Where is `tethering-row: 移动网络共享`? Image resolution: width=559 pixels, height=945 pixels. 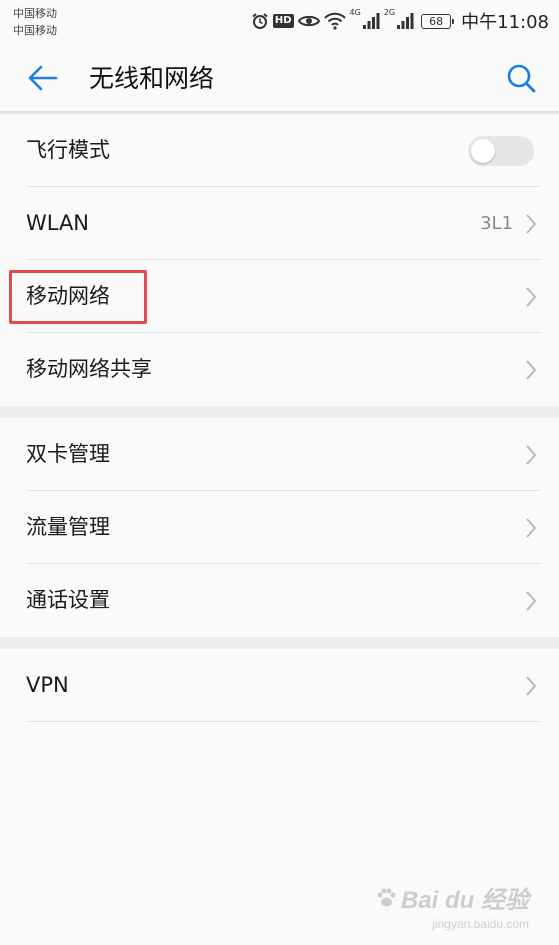 tethering-row: 移动网络共享 is located at coordinates (279, 369).